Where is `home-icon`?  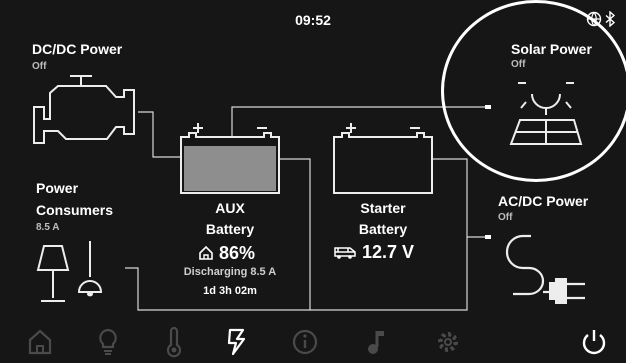 home-icon is located at coordinates (40, 342).